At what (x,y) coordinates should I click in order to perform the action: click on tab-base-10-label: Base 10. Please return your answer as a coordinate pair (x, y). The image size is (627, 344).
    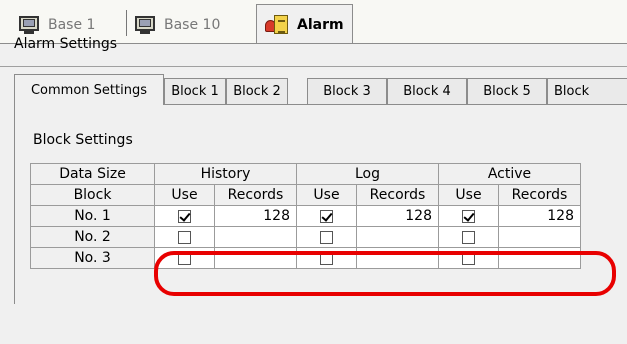
    Looking at the image, I should click on (192, 25).